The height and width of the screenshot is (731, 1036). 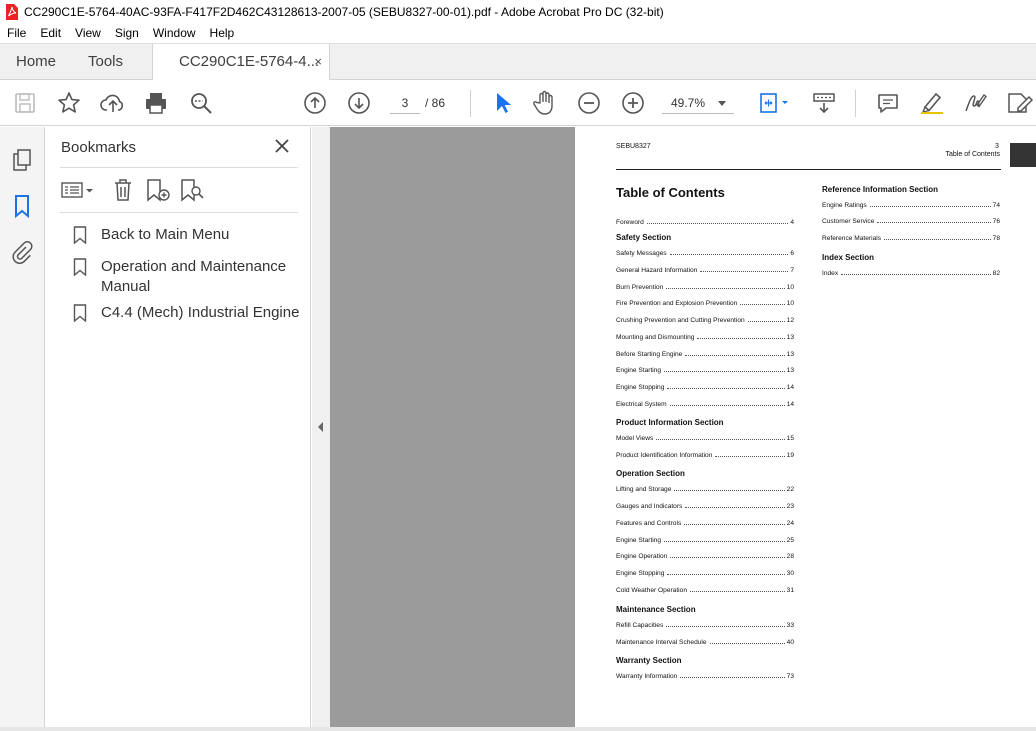 I want to click on menu-view: View, so click(x=88, y=33).